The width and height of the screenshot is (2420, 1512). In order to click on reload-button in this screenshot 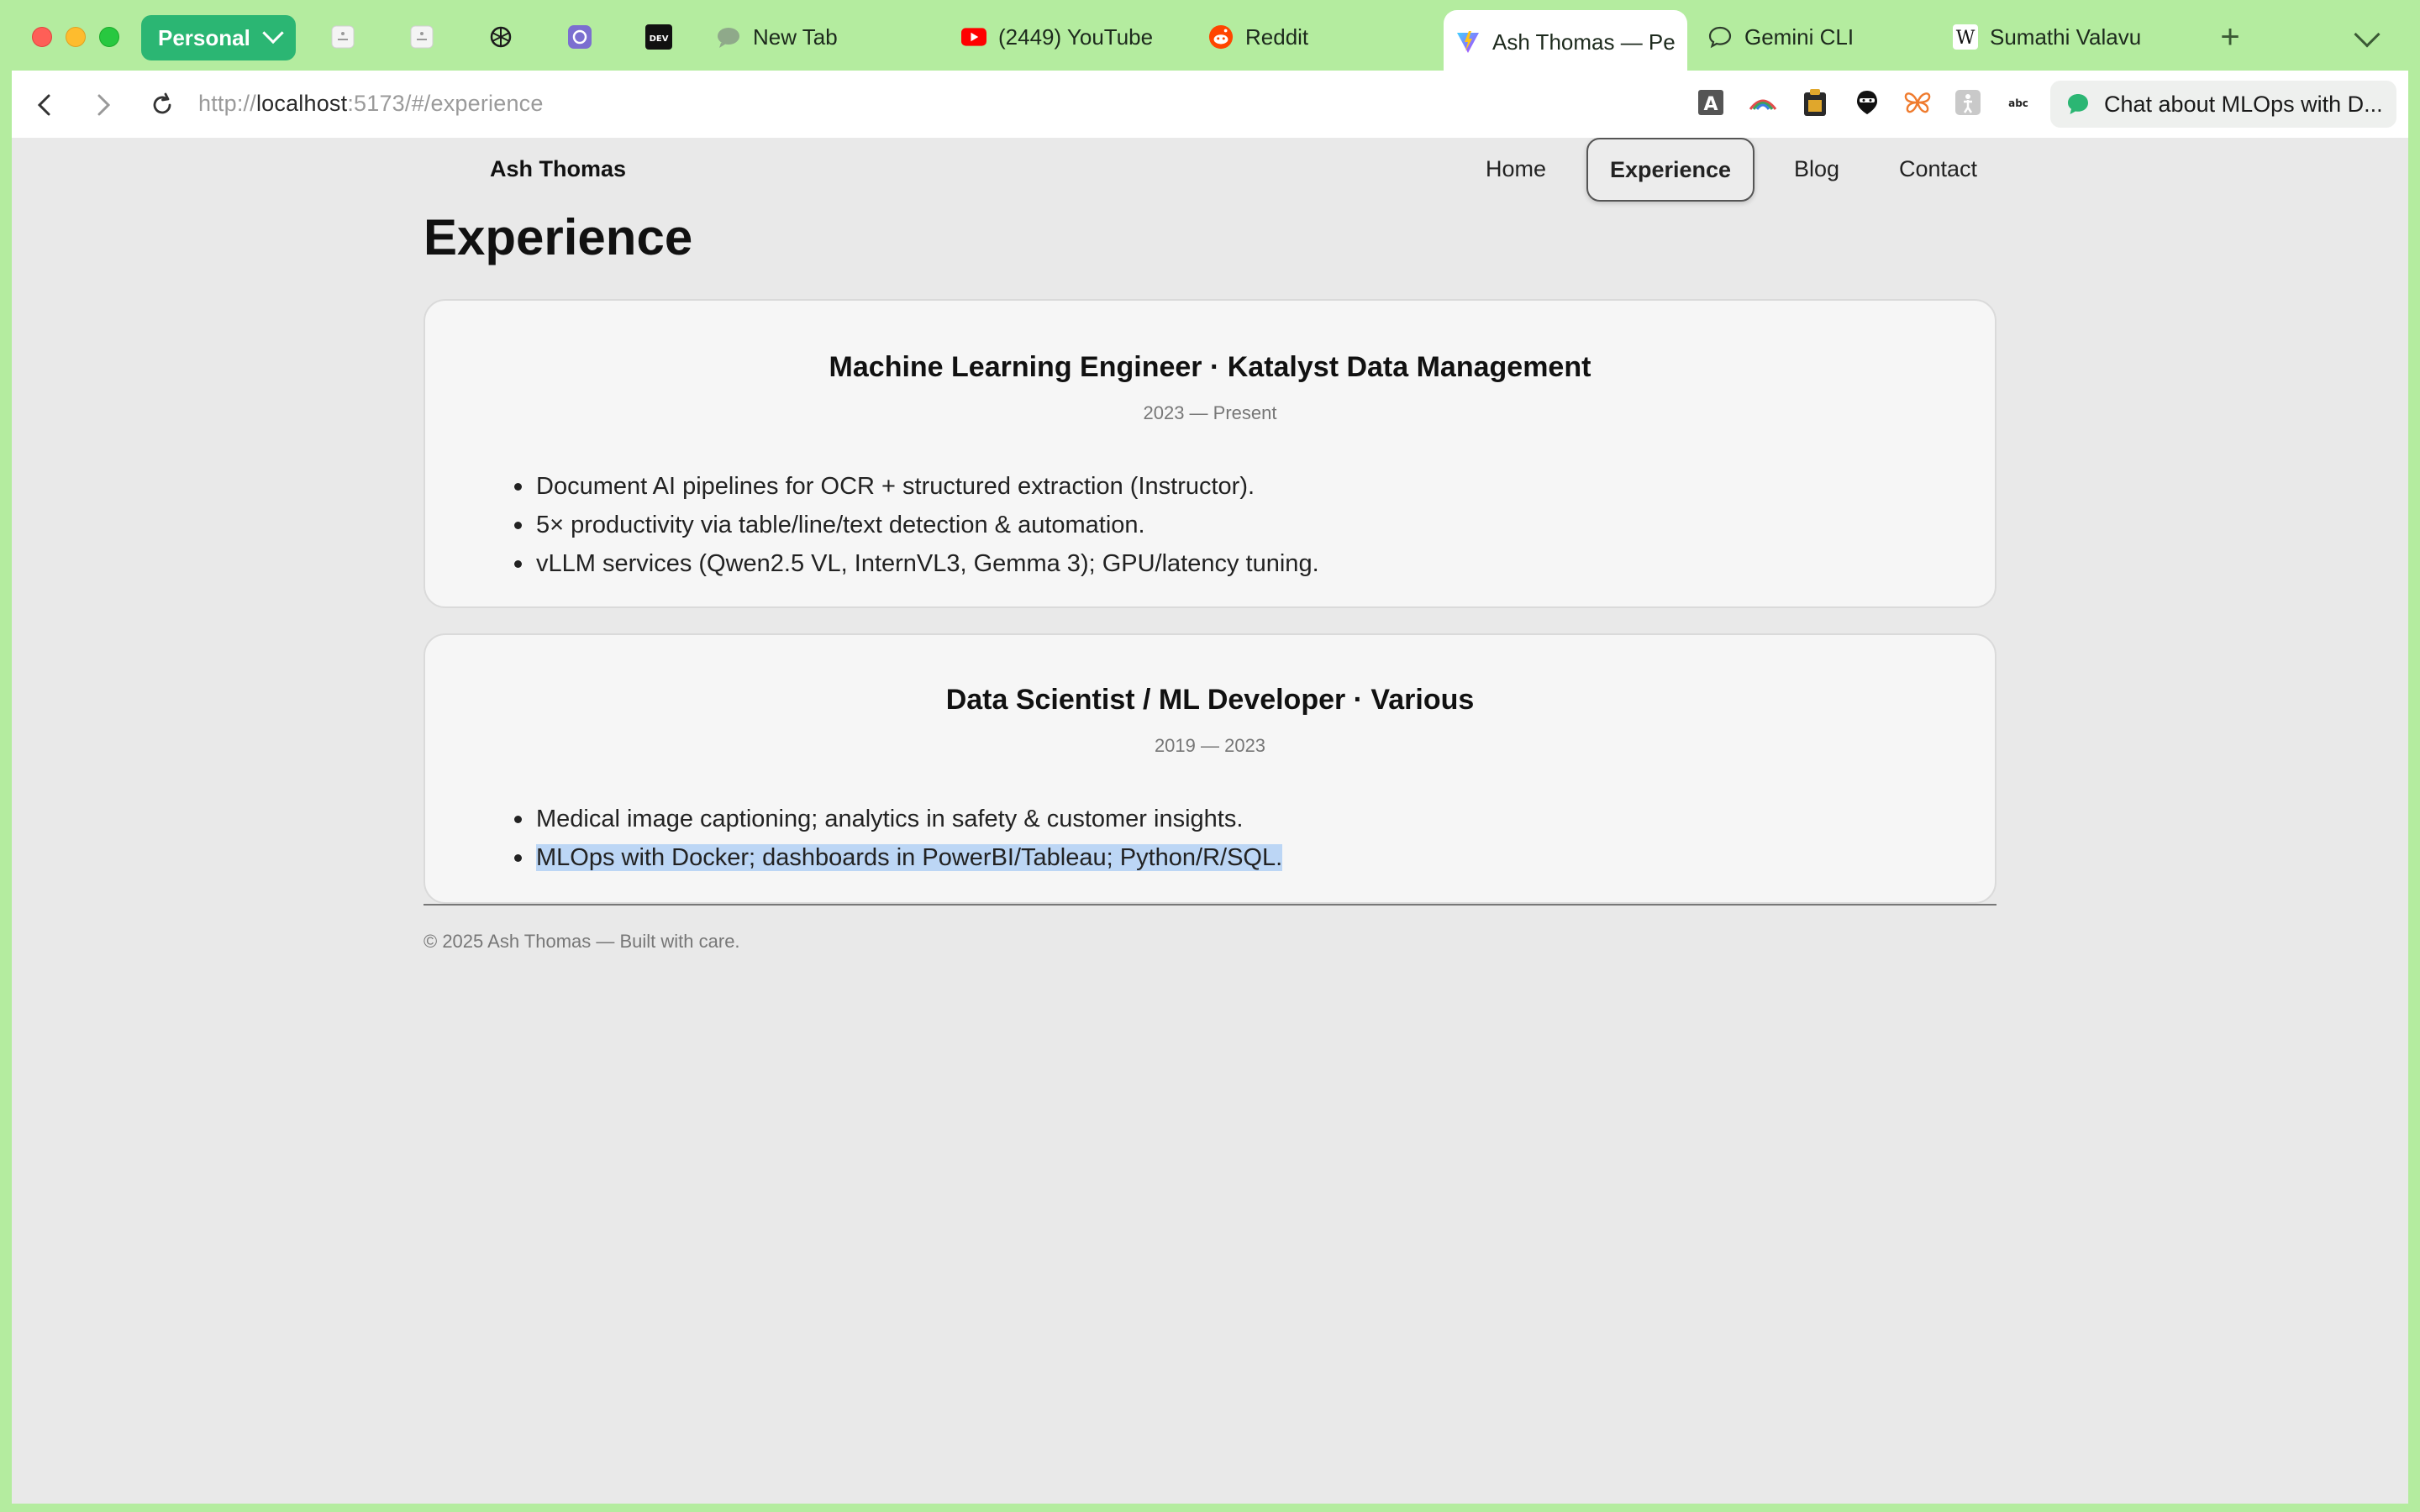, I will do `click(162, 105)`.